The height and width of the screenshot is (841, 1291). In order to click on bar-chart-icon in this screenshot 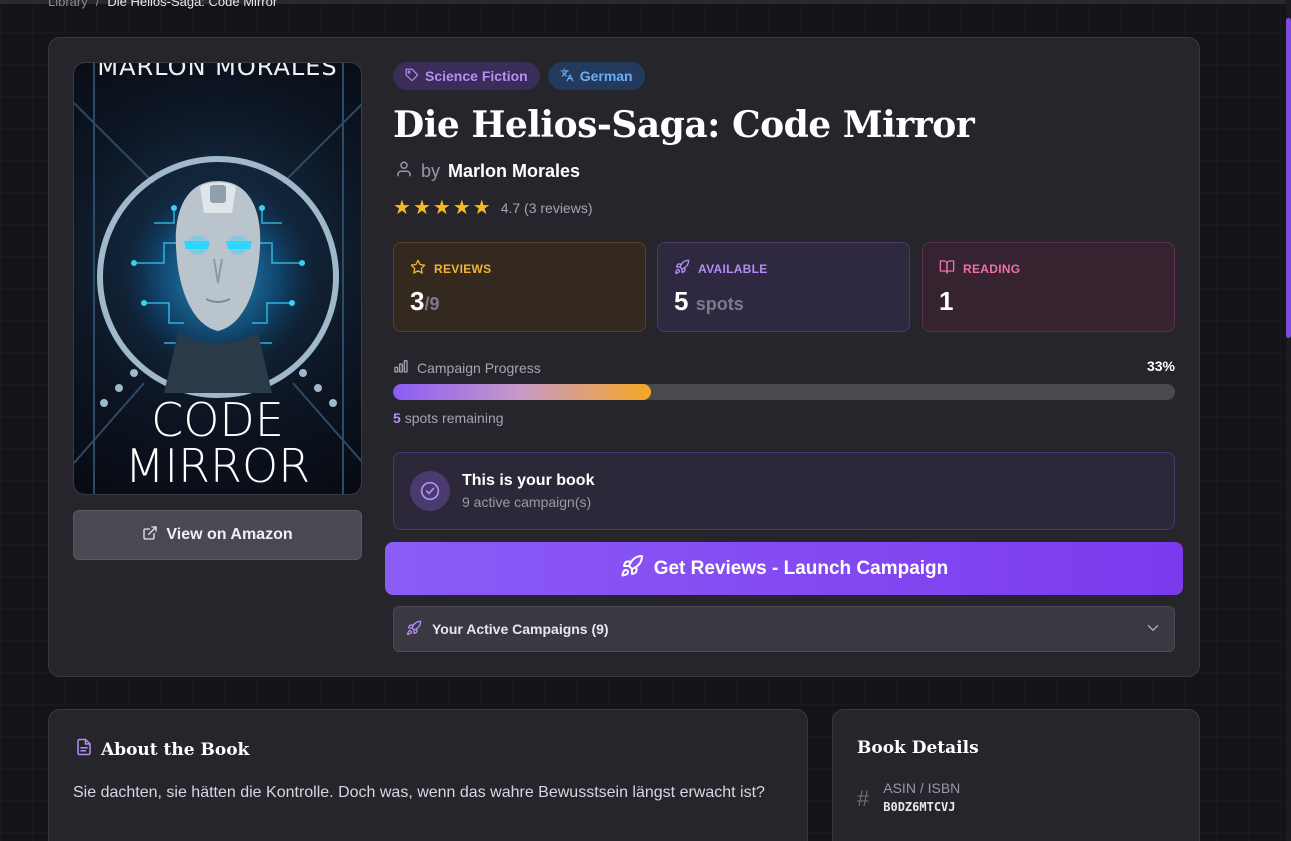, I will do `click(401, 367)`.